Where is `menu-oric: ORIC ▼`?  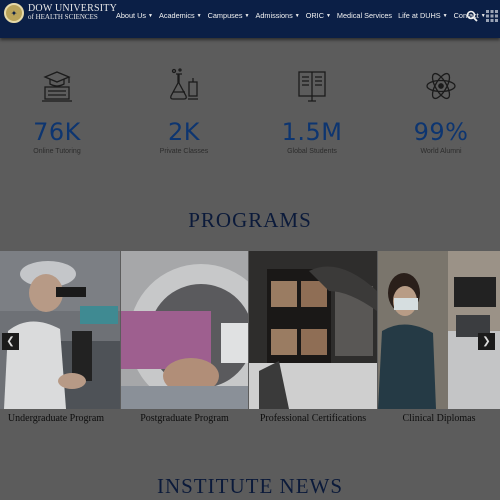
menu-oric: ORIC ▼ is located at coordinates (318, 15).